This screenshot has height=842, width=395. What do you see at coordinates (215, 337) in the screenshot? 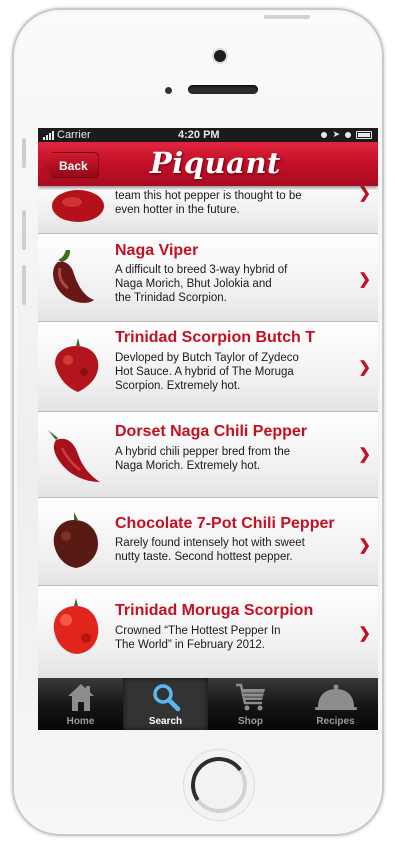
I see `pepper-name: Trinidad Scorpion Butch T` at bounding box center [215, 337].